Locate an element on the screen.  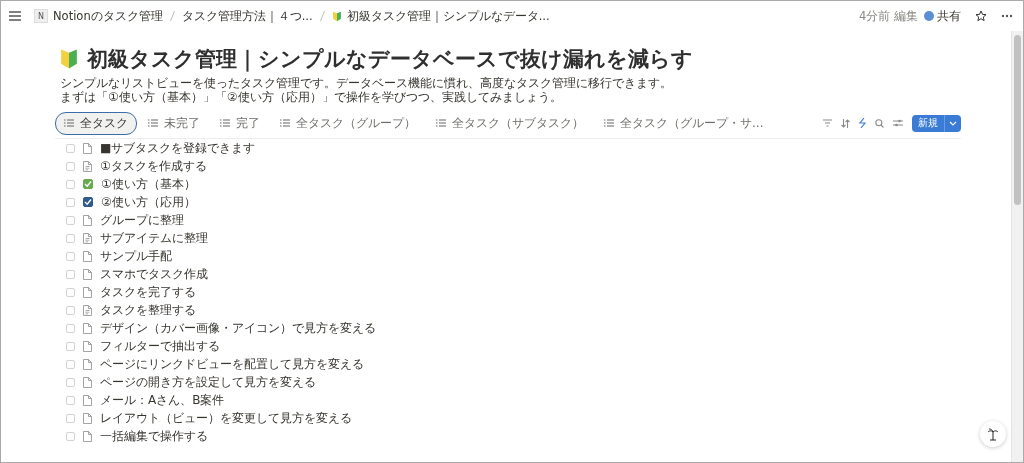
page-title: 初級タスク管理｜シンプルなデータベースで抜け漏れを減らす is located at coordinates (390, 59).